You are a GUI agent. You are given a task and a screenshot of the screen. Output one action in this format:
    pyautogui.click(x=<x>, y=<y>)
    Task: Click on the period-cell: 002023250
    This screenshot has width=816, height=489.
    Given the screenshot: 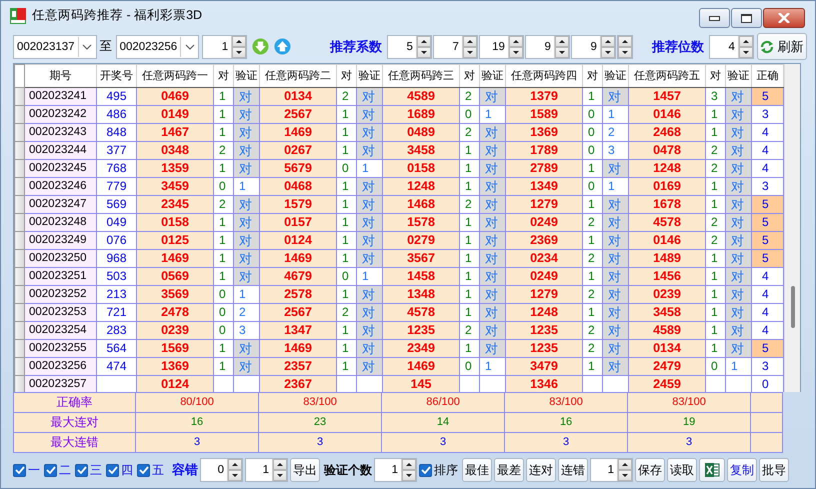 What is the action you would take?
    pyautogui.click(x=60, y=259)
    